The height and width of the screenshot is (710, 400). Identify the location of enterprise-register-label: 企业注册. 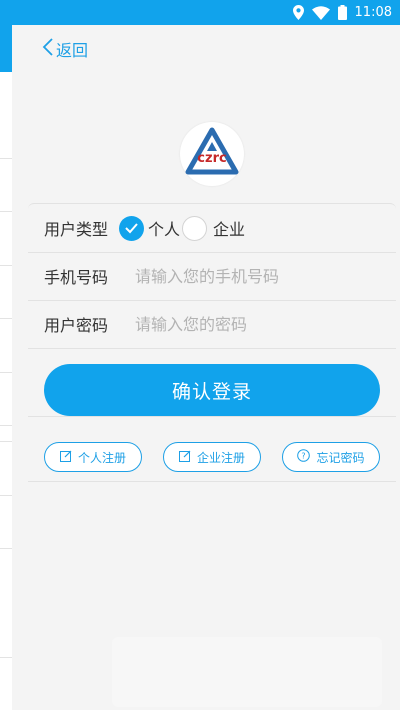
(220, 457).